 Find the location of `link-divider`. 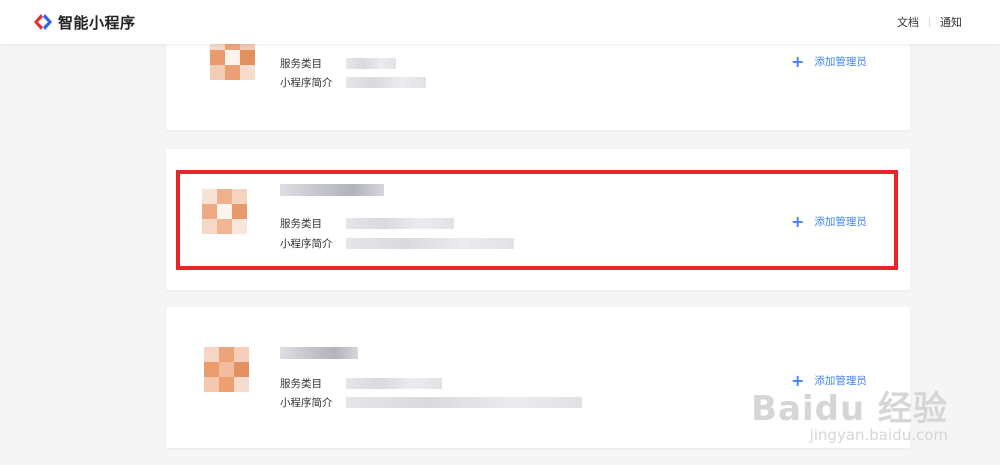

link-divider is located at coordinates (929, 22).